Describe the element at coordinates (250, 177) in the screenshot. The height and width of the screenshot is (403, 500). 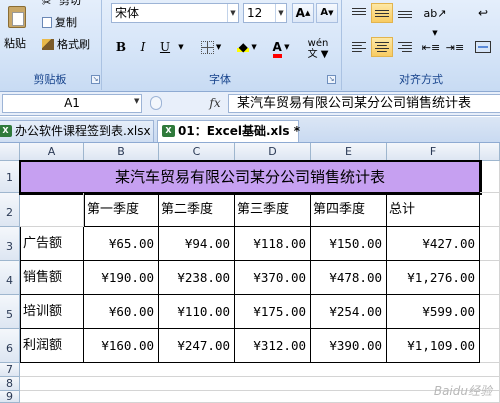
I see `title-cell-a1: 某汽车贸易有限公司某分公司销售统计表` at that location.